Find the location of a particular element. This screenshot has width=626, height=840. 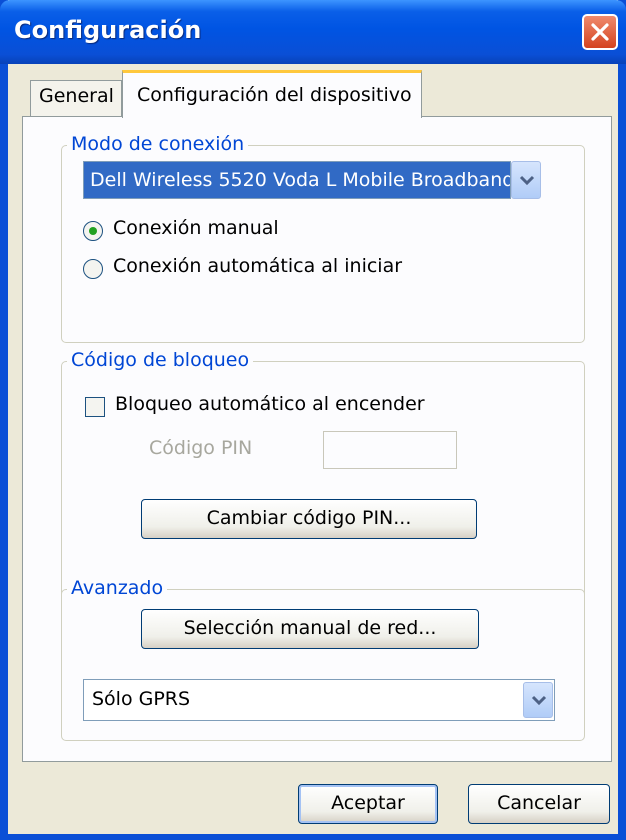

network-mode-select: Sólo GPRS is located at coordinates (319, 700).